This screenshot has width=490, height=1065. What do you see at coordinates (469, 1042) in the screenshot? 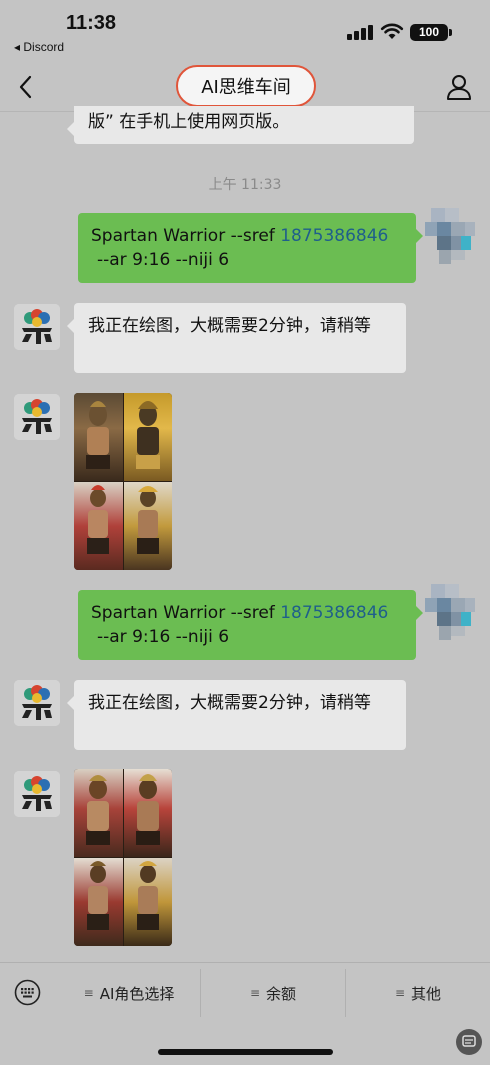
I see `floating-chat-icon` at bounding box center [469, 1042].